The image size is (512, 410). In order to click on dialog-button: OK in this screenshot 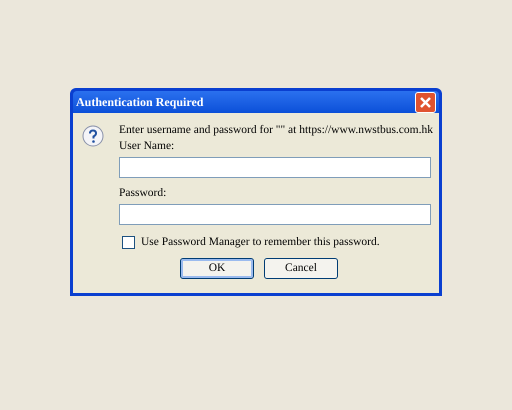, I will do `click(217, 268)`.